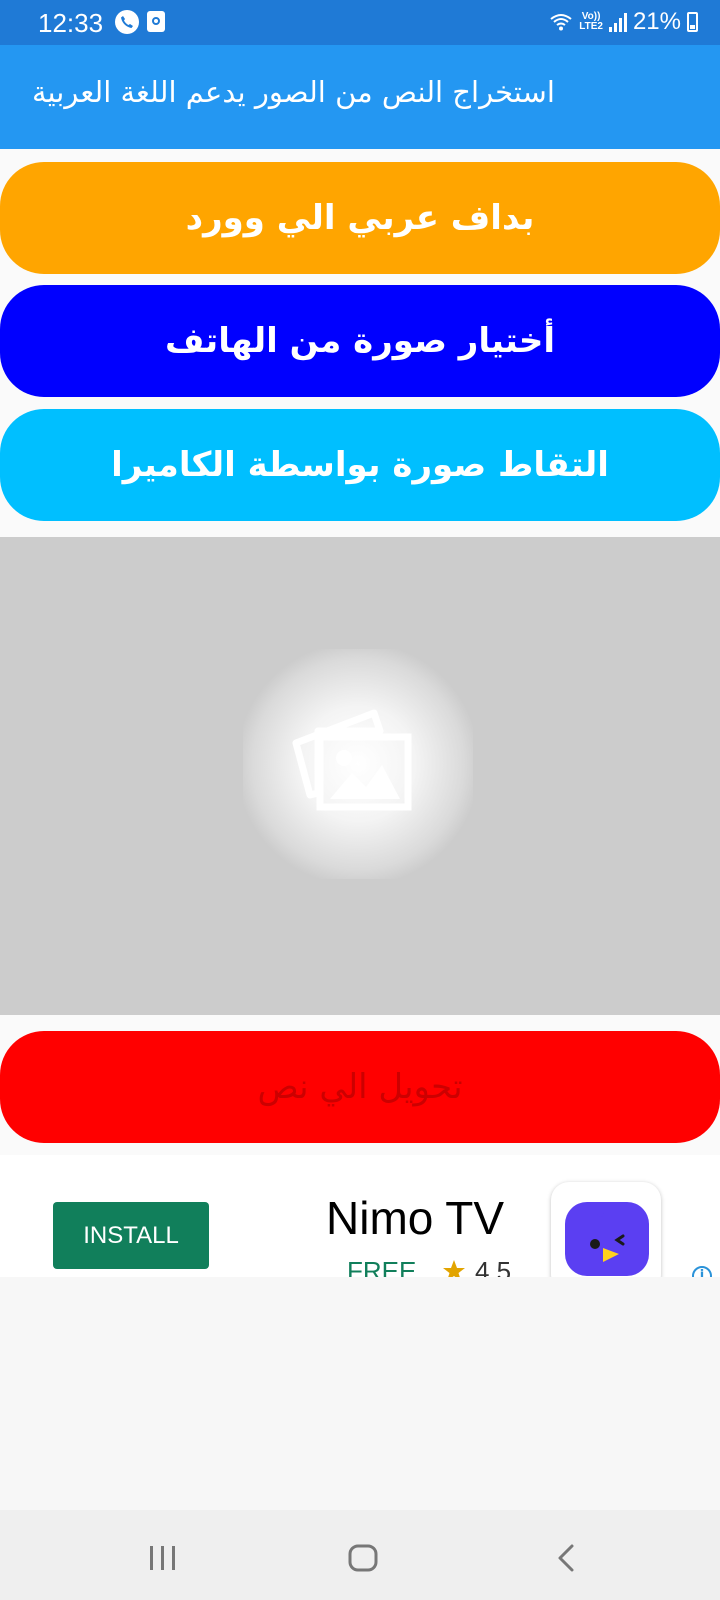 The image size is (720, 1600). What do you see at coordinates (363, 1558) in the screenshot?
I see `home-icon` at bounding box center [363, 1558].